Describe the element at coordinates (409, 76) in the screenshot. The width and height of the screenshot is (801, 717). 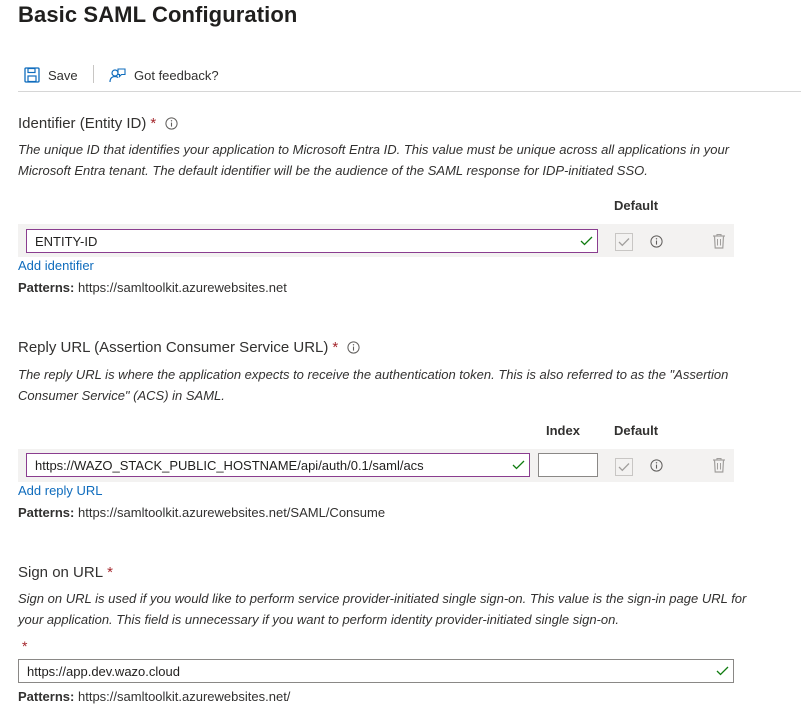
I see `toolbar: Save Got feedback?` at that location.